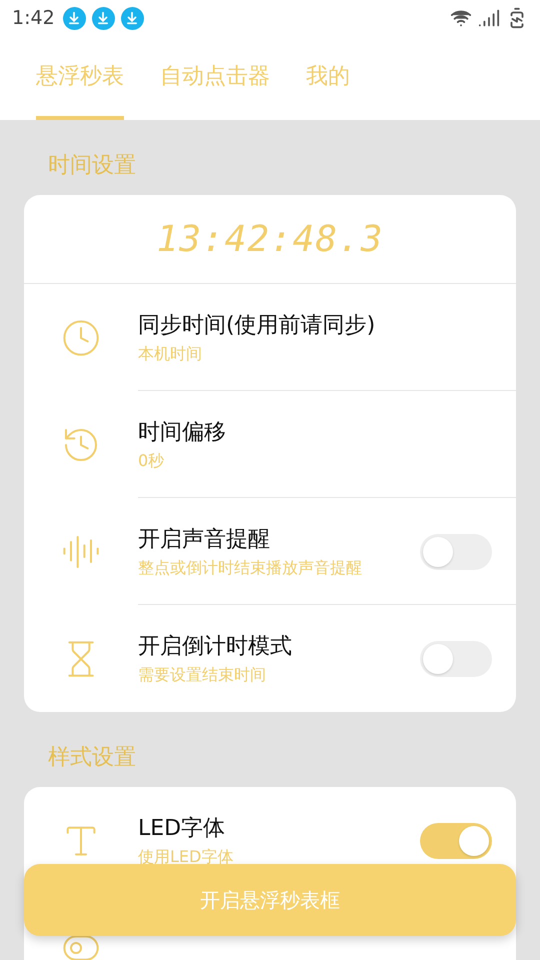  I want to click on tab: 自动点击器, so click(215, 78).